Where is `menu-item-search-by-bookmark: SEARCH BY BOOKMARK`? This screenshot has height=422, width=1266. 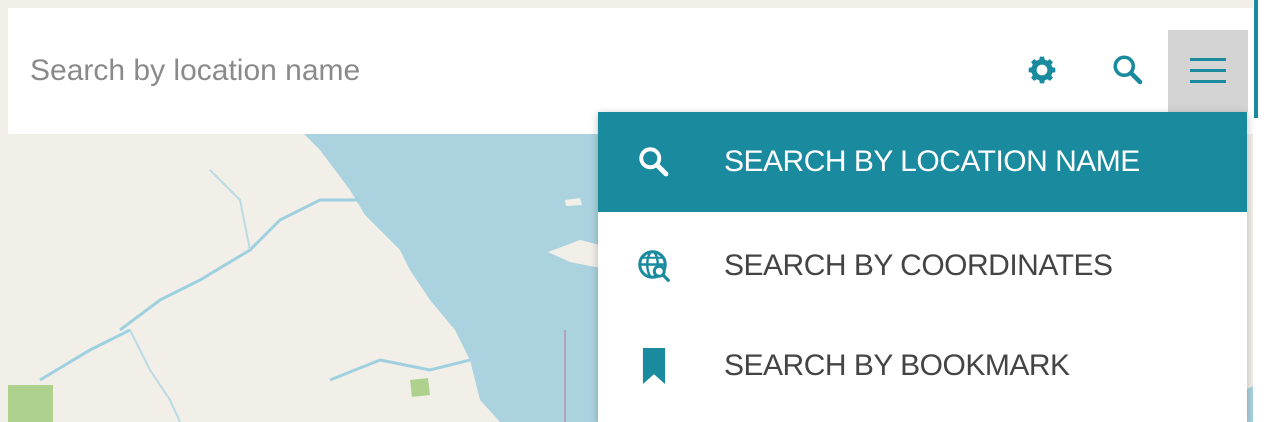 menu-item-search-by-bookmark: SEARCH BY BOOKMARK is located at coordinates (922, 366).